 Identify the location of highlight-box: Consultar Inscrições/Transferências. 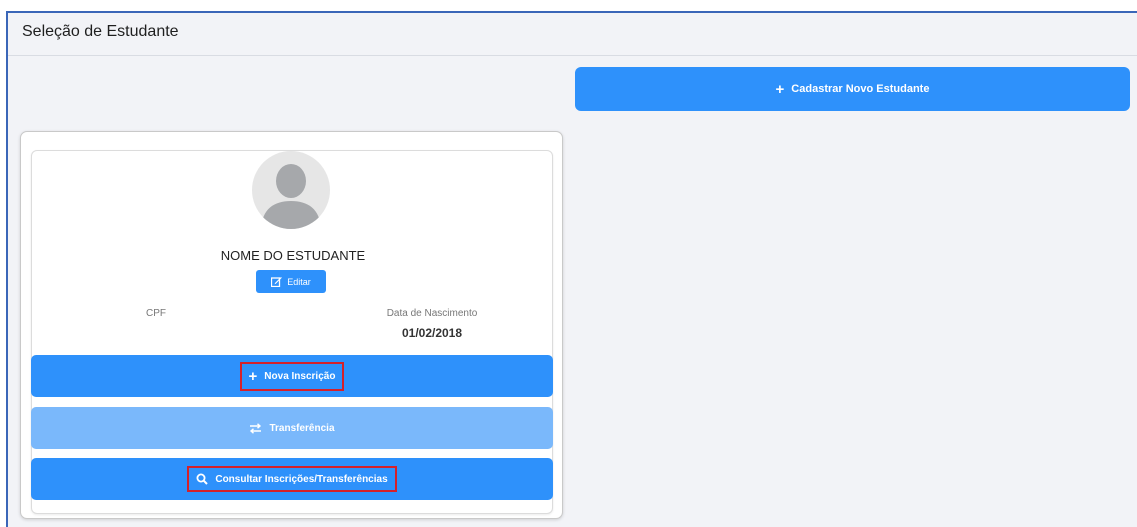
(292, 479).